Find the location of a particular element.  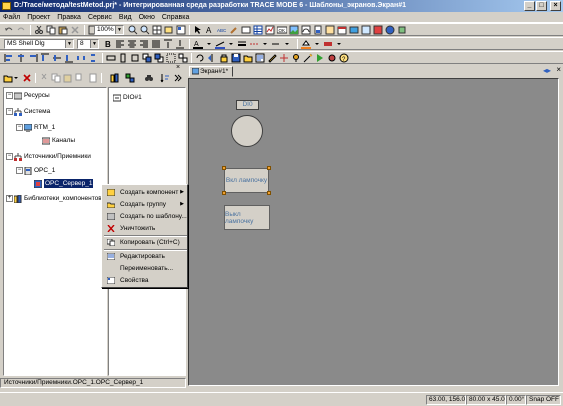

ok-button-tool-icon: OK is located at coordinates (282, 30).